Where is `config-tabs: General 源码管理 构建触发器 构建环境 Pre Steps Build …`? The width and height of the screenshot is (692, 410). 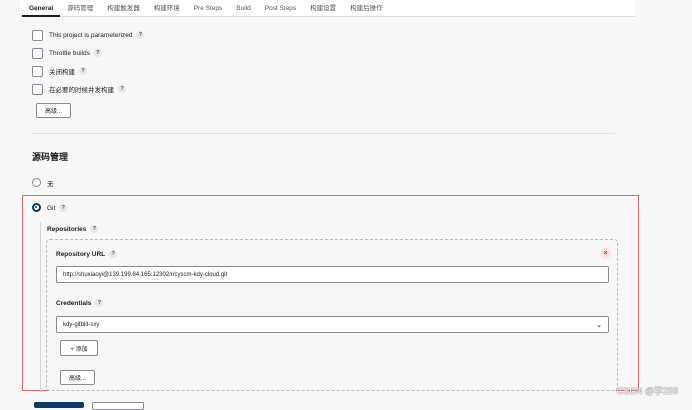 config-tabs: General 源码管理 构建触发器 构建环境 Pre Steps Build … is located at coordinates (327, 8).